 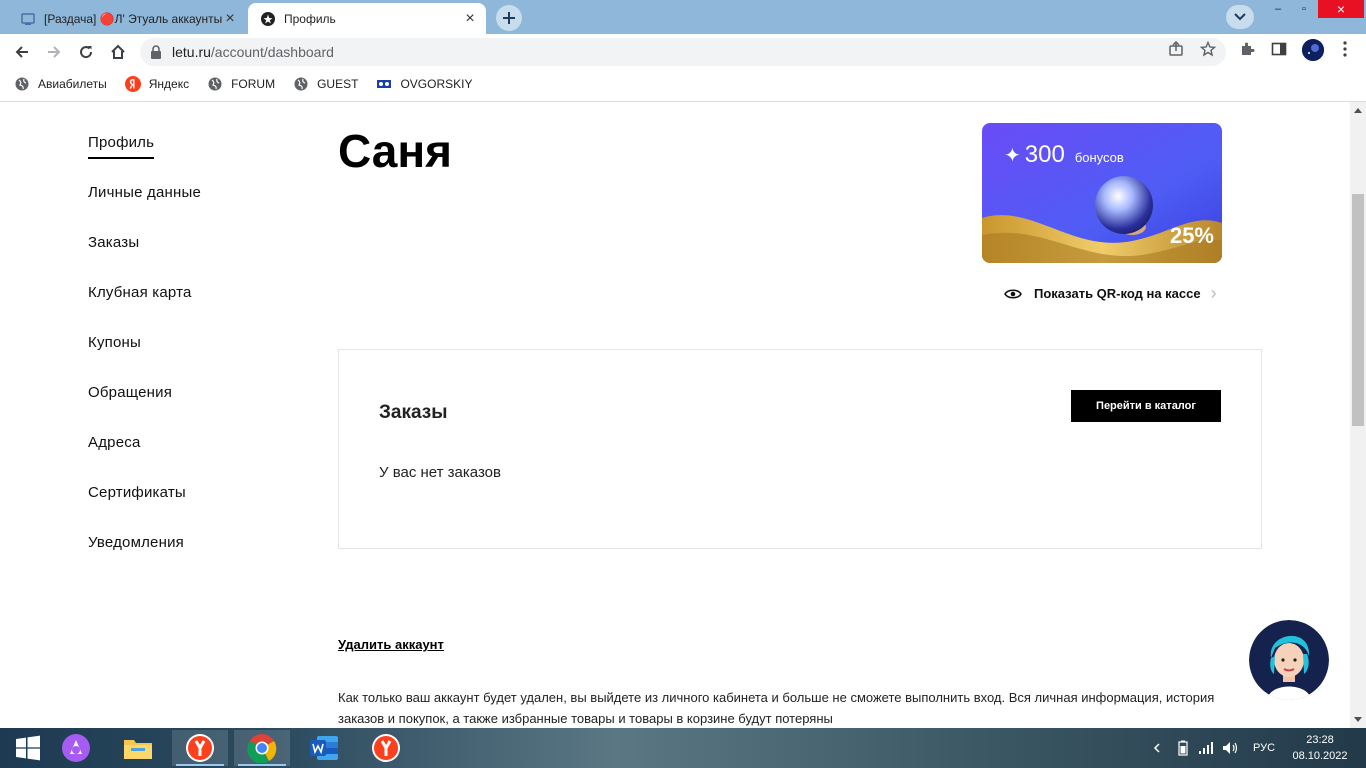 I want to click on new-tab-button, so click(x=509, y=18).